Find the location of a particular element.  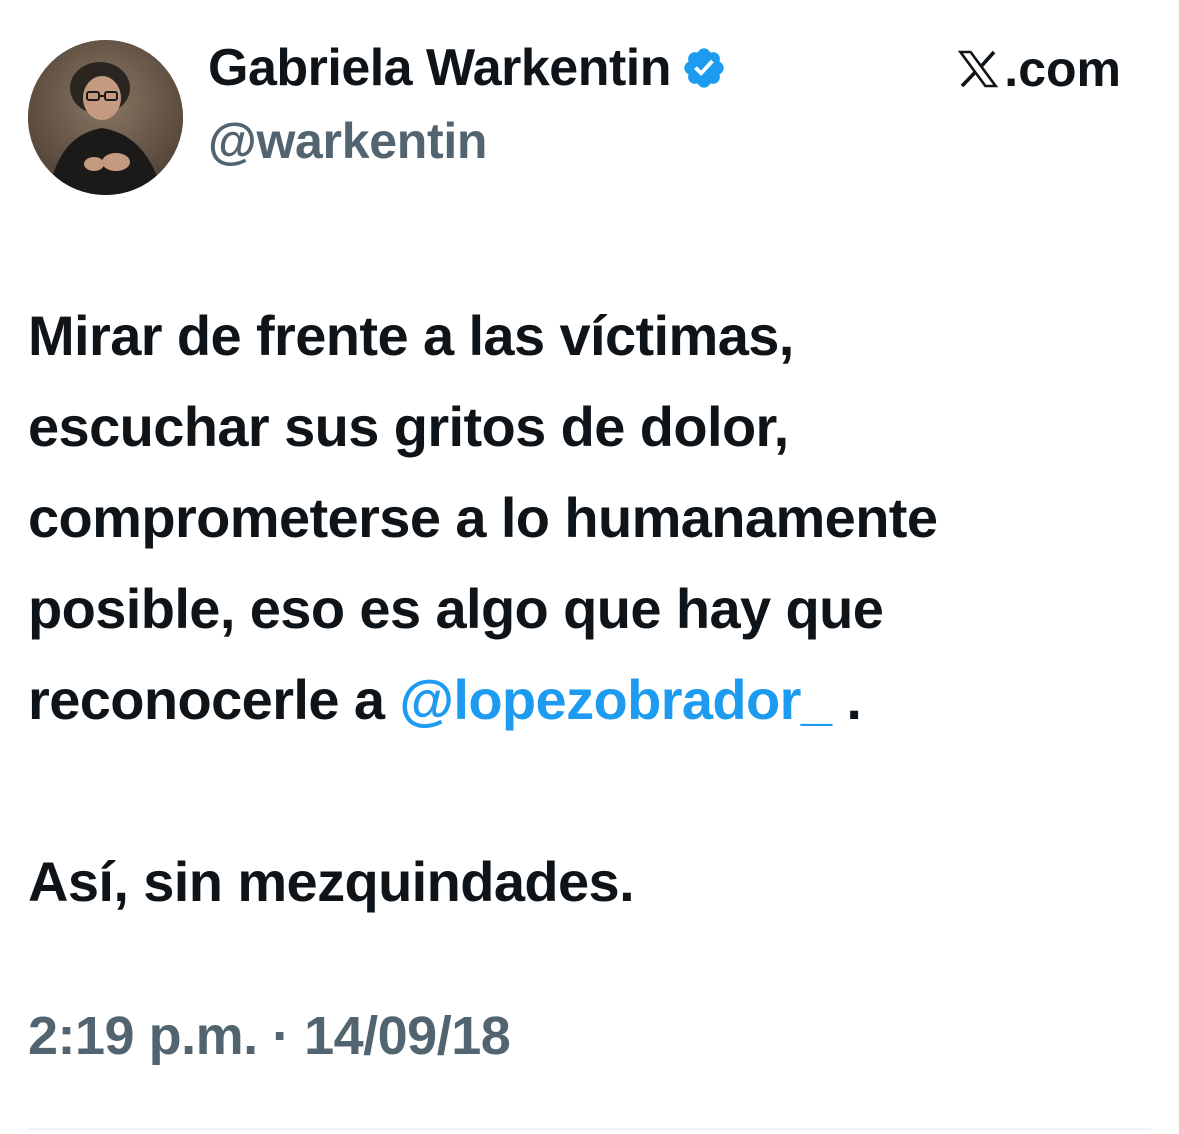

verified-badge-icon is located at coordinates (704, 68).